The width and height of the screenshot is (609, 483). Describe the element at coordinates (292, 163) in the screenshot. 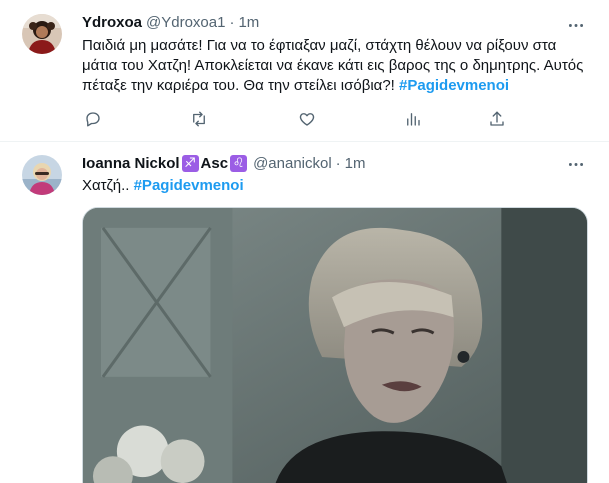

I see `user-handle: @ananickol` at that location.